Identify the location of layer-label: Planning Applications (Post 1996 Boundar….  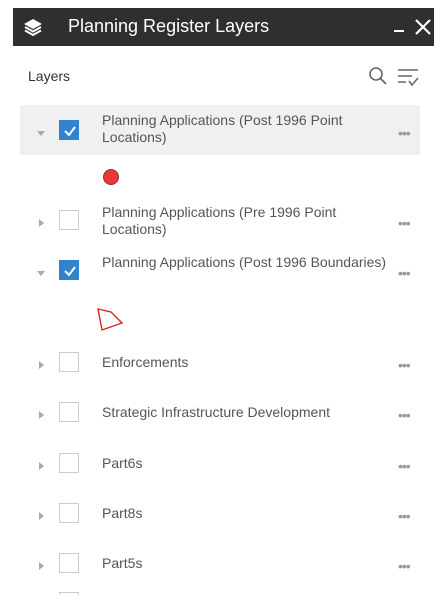
(244, 262).